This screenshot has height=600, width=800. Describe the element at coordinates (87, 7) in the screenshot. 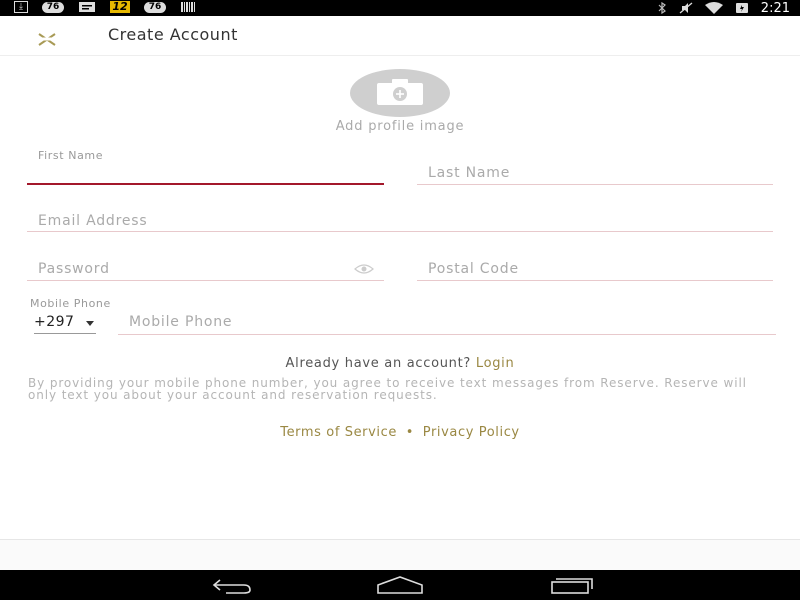

I see `message-icon` at that location.